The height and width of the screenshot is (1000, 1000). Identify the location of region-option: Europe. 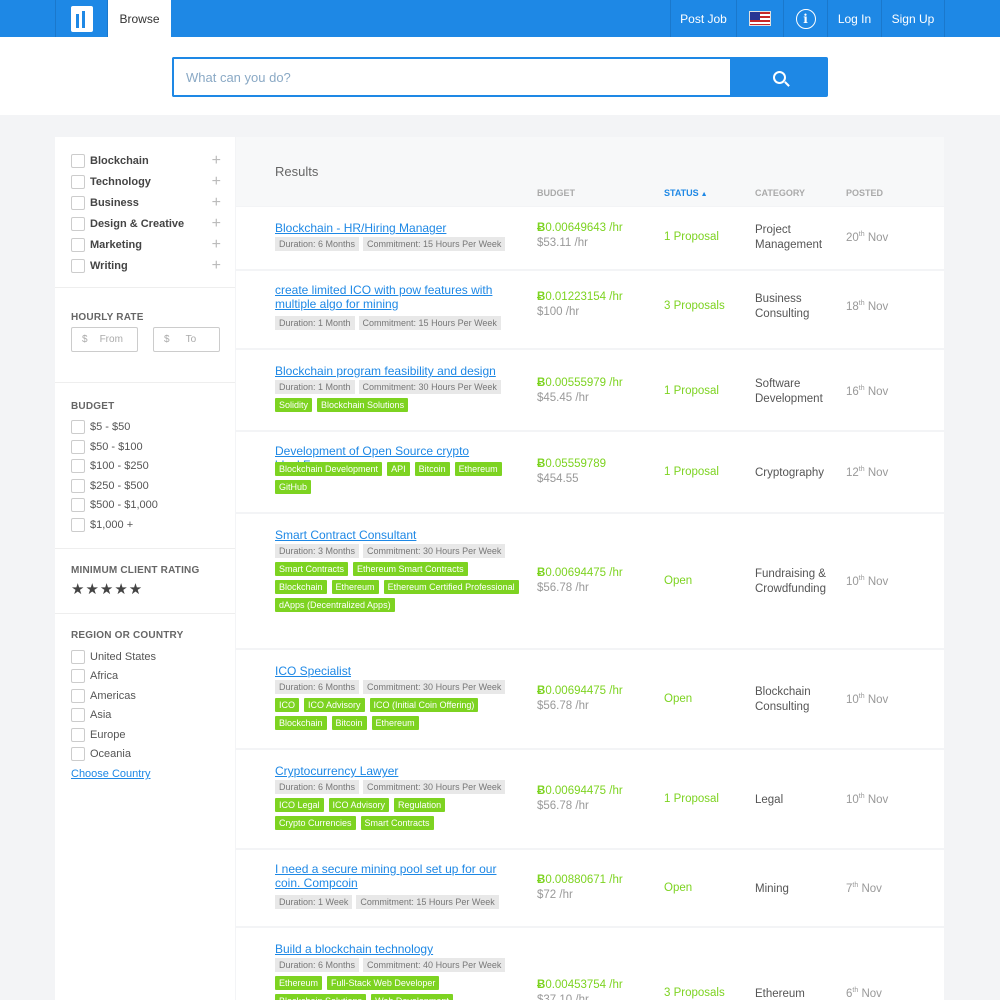
(98, 735).